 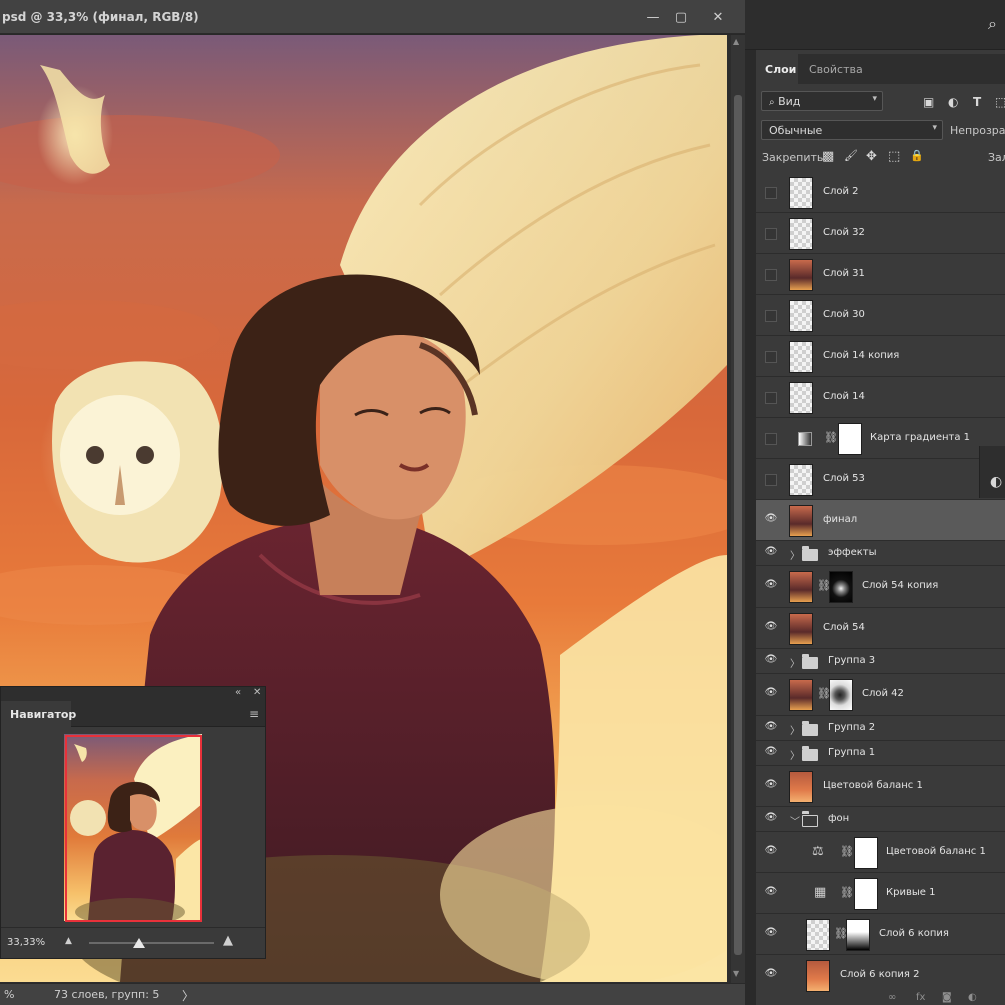 What do you see at coordinates (880, 233) in the screenshot?
I see `layer-row: Слой 32` at bounding box center [880, 233].